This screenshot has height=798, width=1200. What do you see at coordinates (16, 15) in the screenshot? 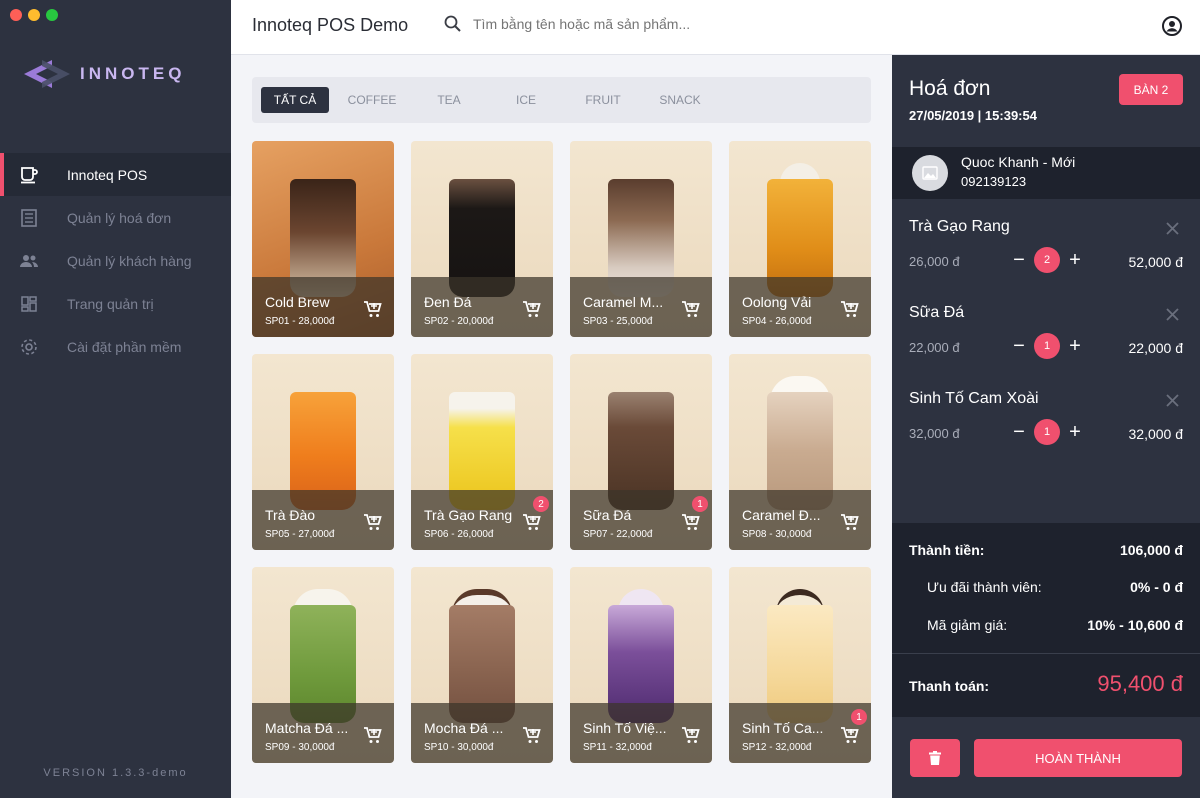
I see `window-close-button` at bounding box center [16, 15].